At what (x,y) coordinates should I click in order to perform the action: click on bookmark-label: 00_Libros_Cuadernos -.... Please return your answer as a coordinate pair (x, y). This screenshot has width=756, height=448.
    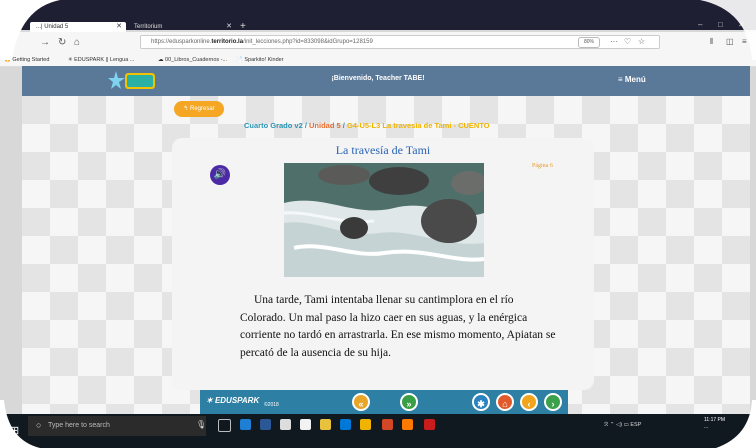
    Looking at the image, I should click on (196, 60).